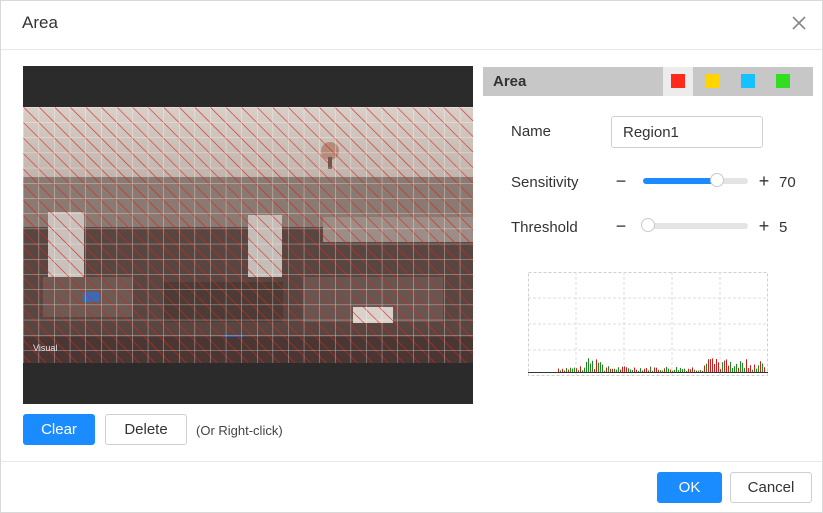 The image size is (823, 513). I want to click on area-color-bar: Area, so click(648, 81).